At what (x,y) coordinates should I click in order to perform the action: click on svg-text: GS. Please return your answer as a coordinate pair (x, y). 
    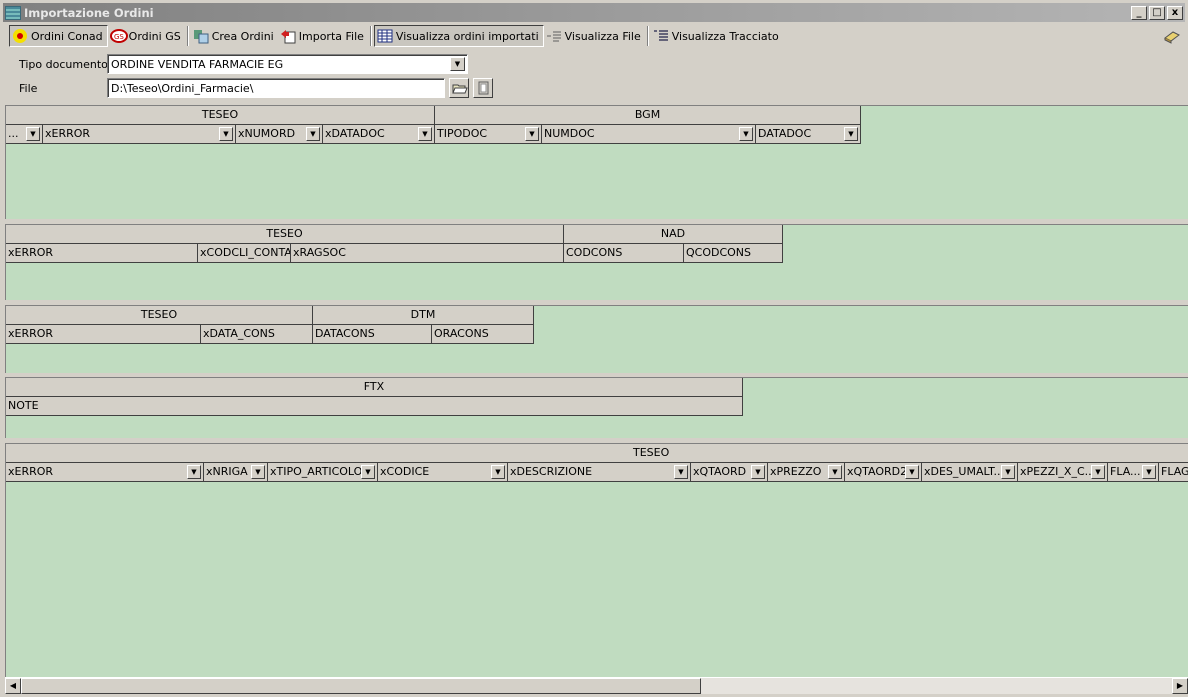
    Looking at the image, I should click on (119, 37).